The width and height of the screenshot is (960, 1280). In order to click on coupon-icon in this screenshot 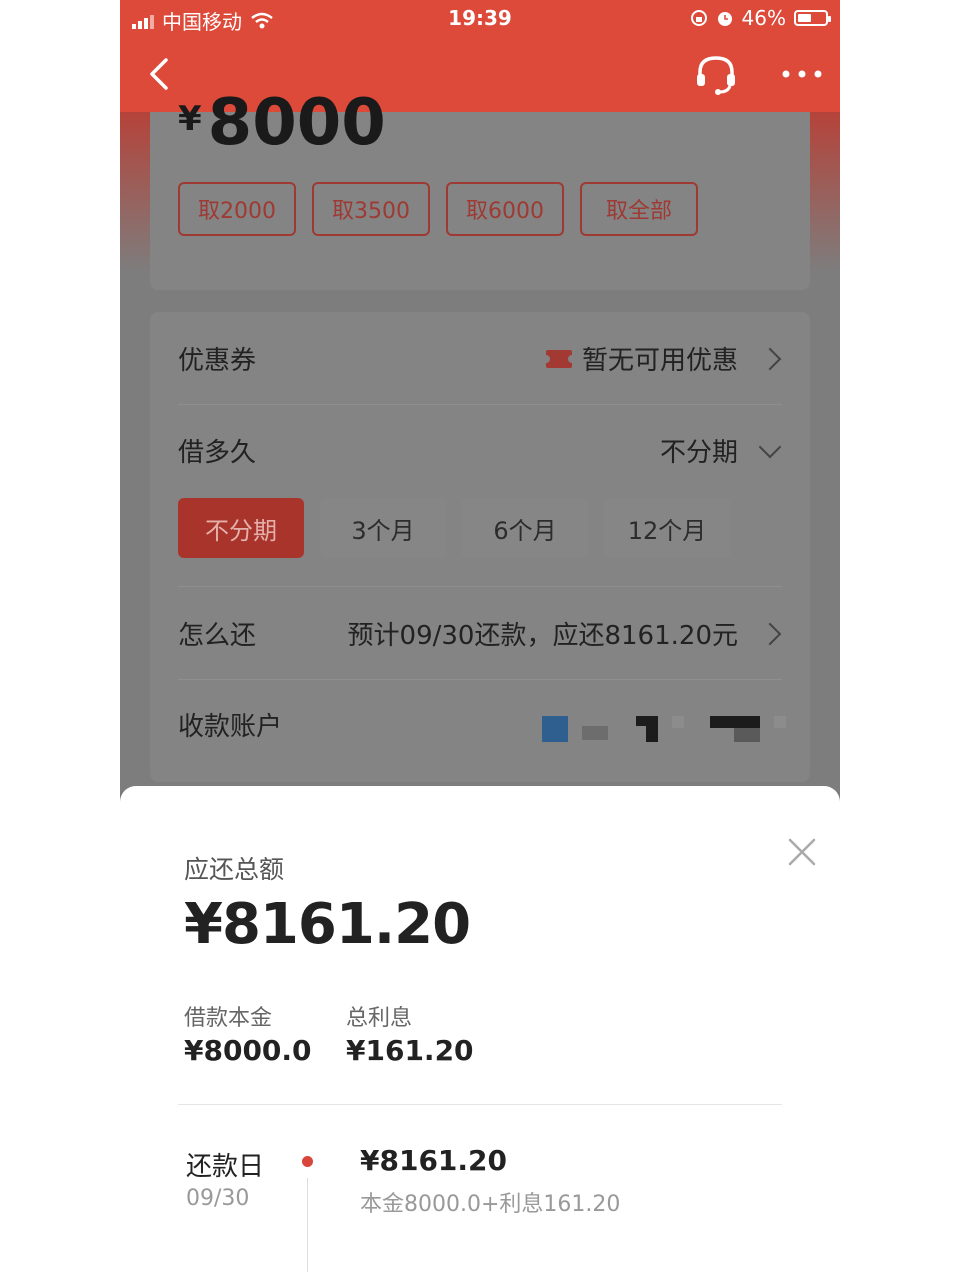, I will do `click(558, 358)`.